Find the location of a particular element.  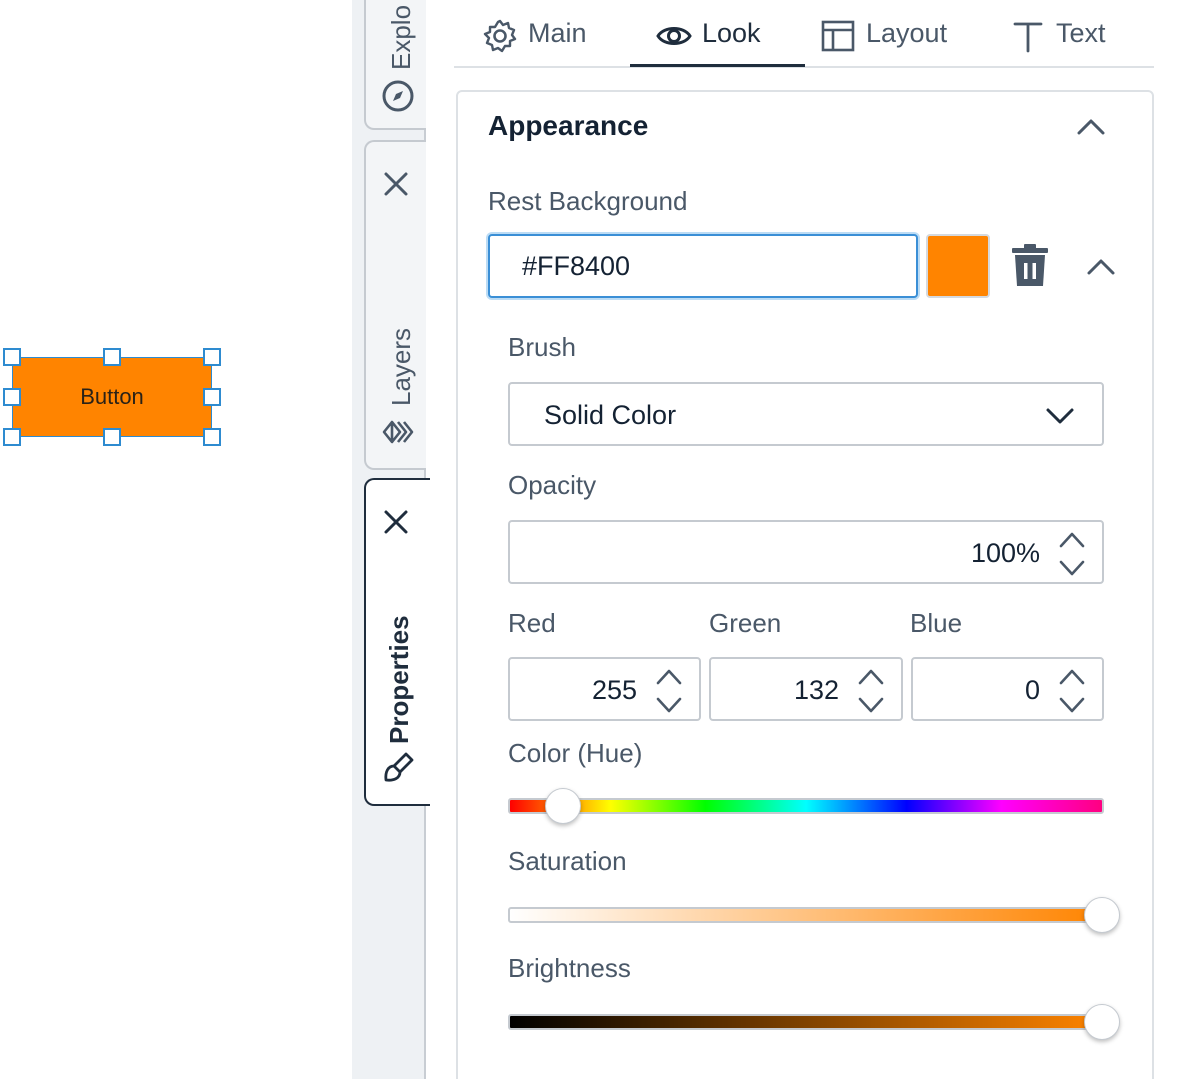

red-value: 255 is located at coordinates (614, 690).